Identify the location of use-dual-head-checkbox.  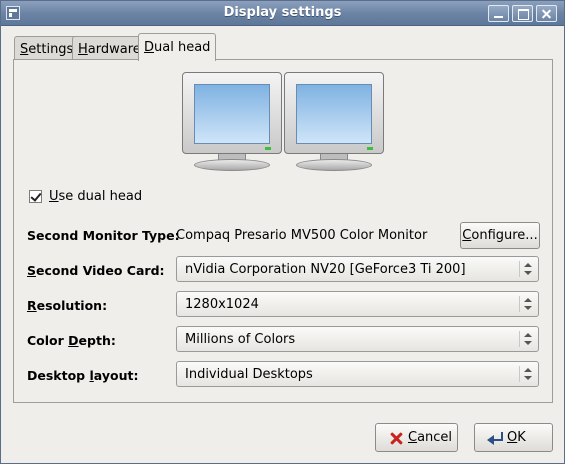
(35, 196).